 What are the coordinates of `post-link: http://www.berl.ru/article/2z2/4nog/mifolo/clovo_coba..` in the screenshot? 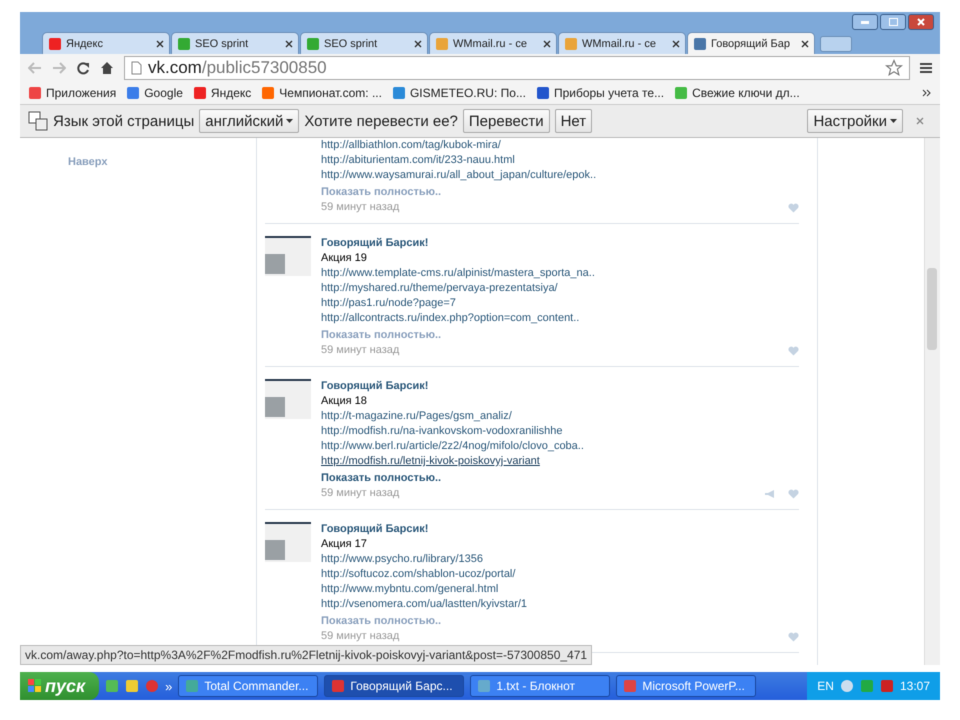 It's located at (452, 446).